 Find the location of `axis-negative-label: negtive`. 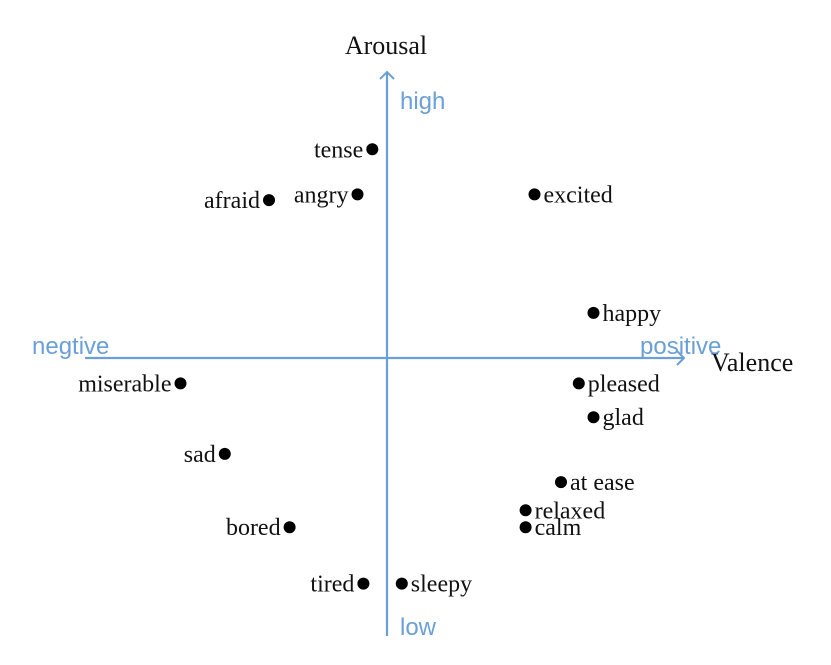

axis-negative-label: negtive is located at coordinates (70, 346).